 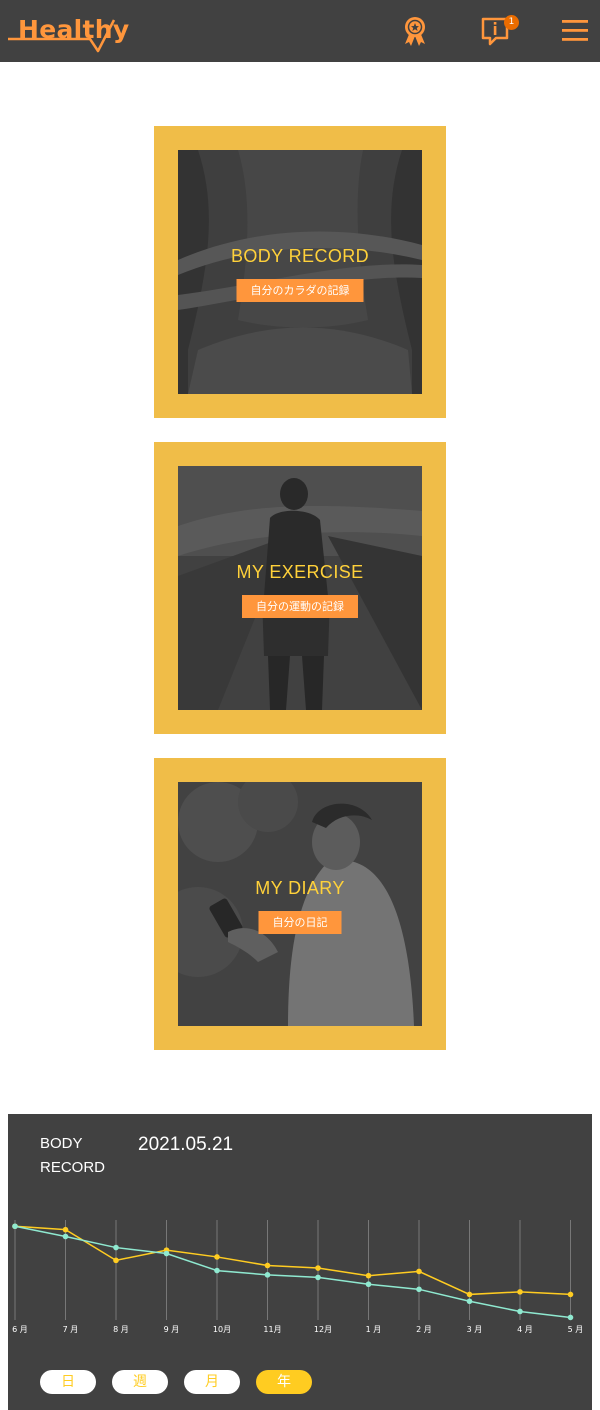 I want to click on top-bar: Healthy 1, so click(x=300, y=31).